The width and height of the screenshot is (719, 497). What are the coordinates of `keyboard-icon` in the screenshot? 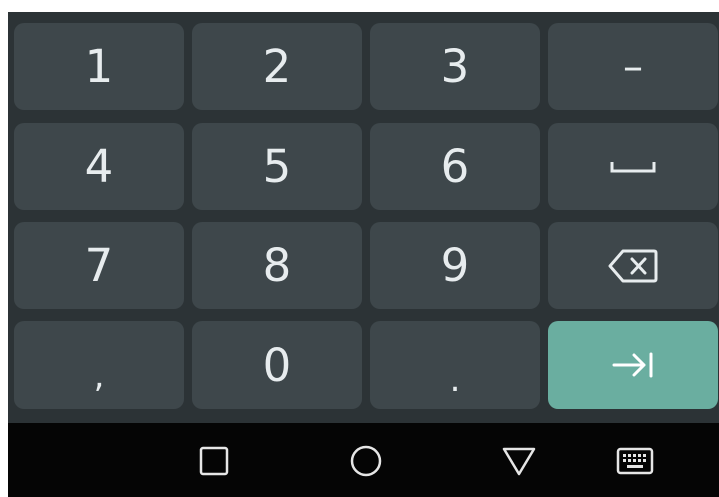 It's located at (635, 461).